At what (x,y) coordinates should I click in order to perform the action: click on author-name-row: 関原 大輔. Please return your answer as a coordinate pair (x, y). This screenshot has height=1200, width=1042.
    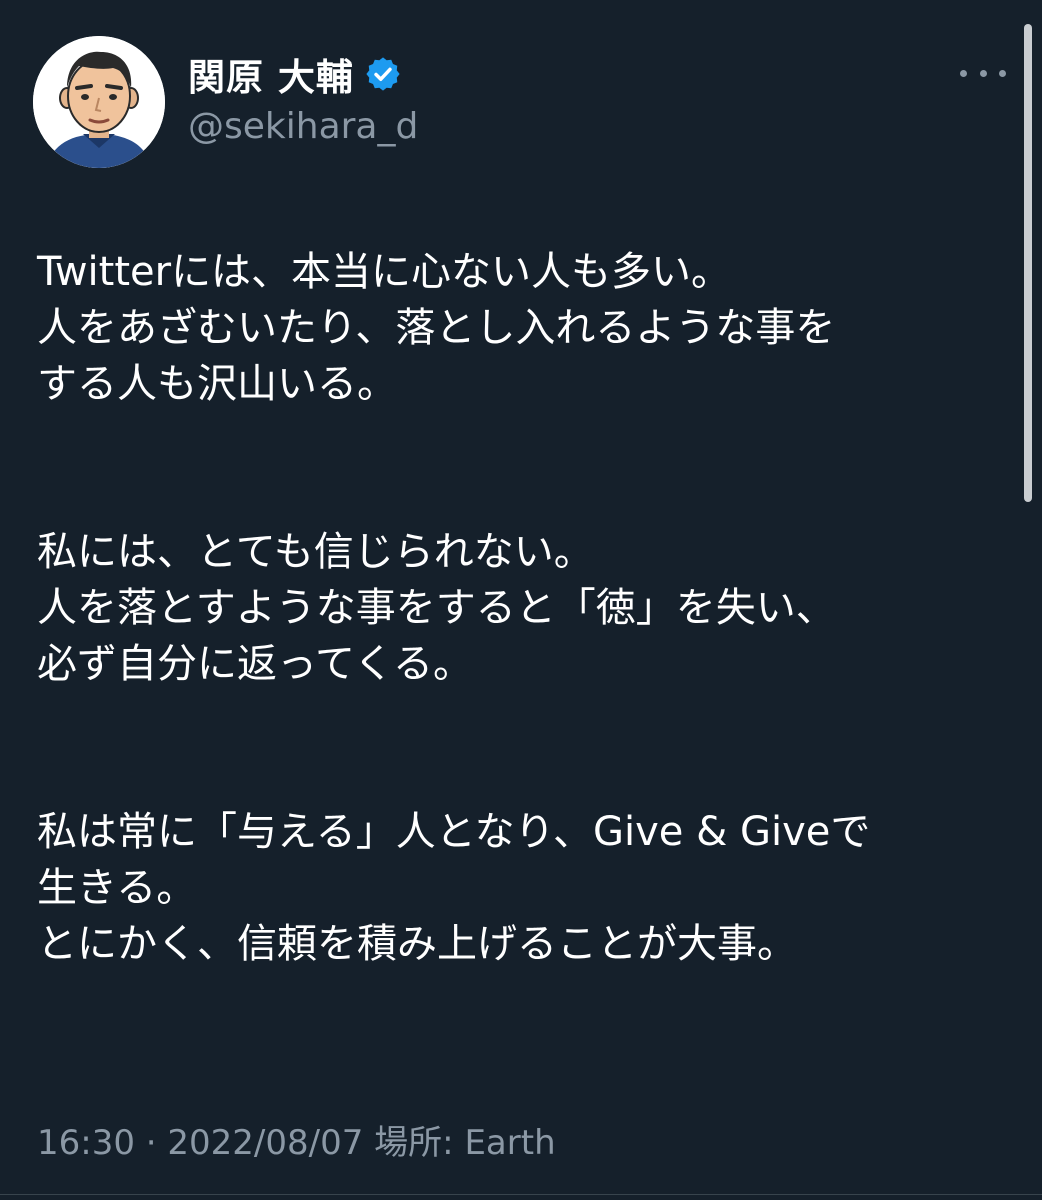
    Looking at the image, I should click on (295, 74).